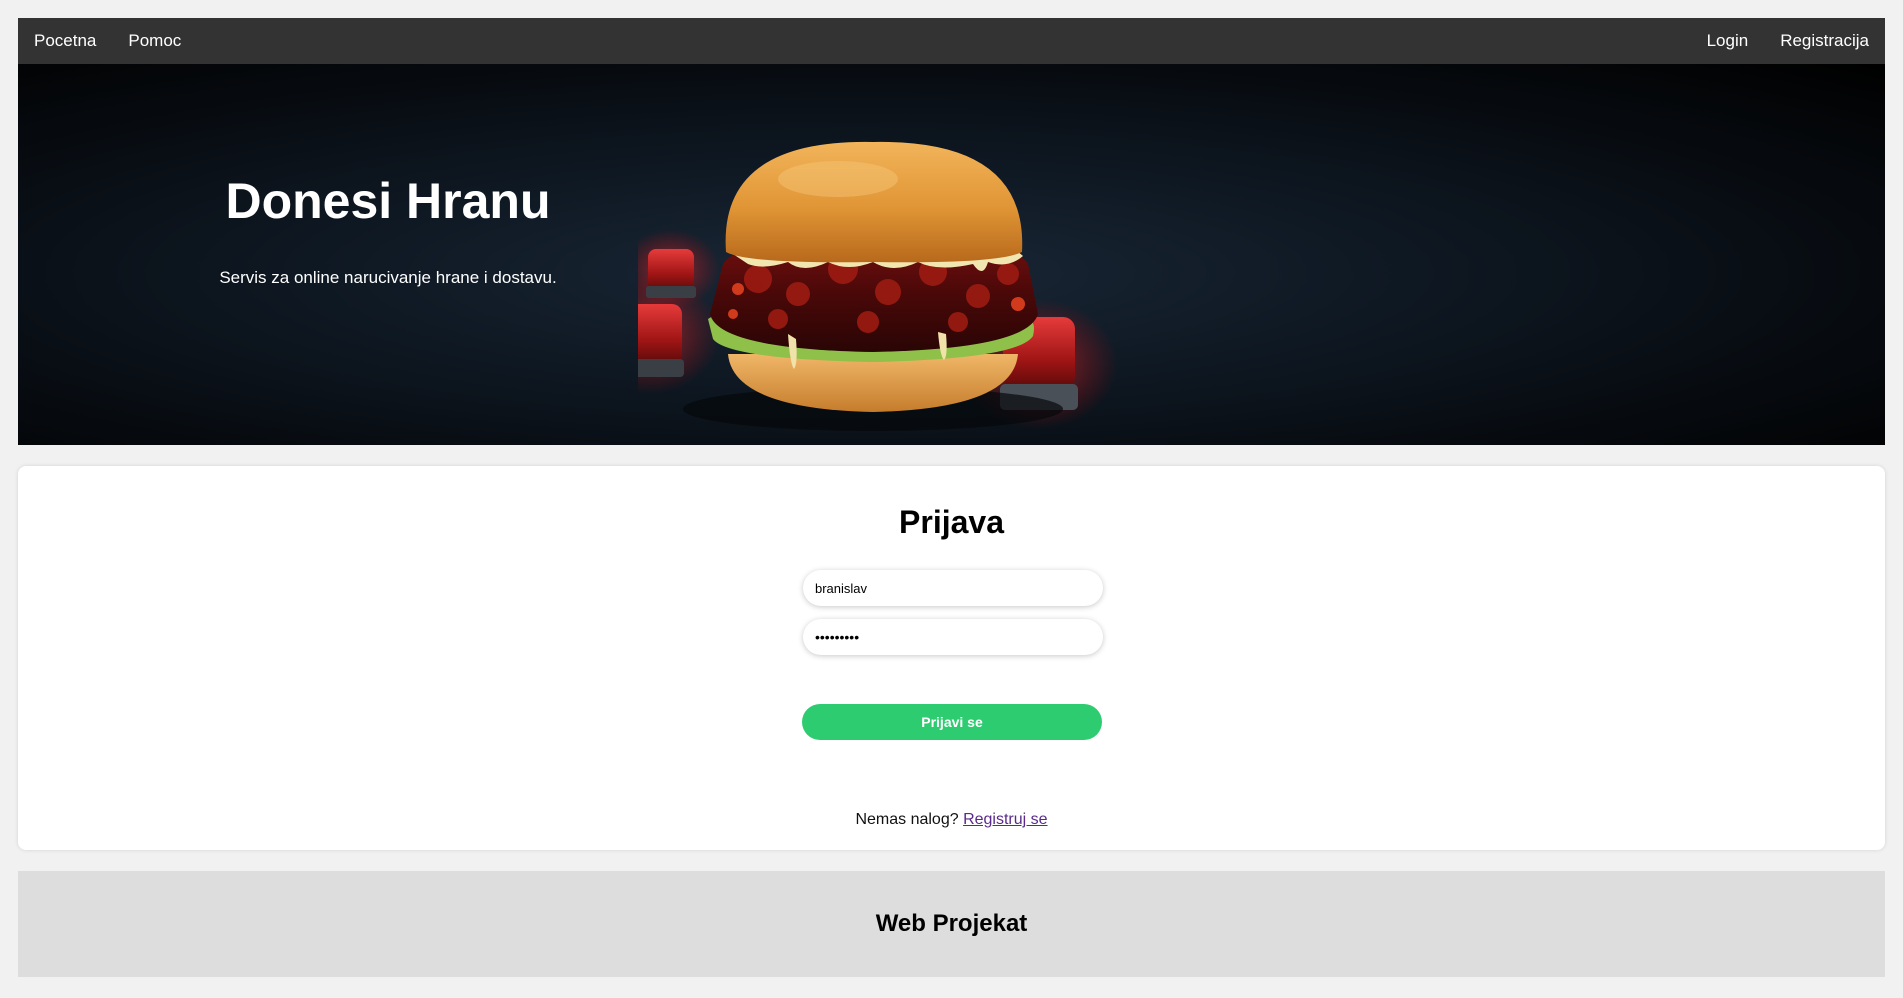  I want to click on password-input, so click(953, 637).